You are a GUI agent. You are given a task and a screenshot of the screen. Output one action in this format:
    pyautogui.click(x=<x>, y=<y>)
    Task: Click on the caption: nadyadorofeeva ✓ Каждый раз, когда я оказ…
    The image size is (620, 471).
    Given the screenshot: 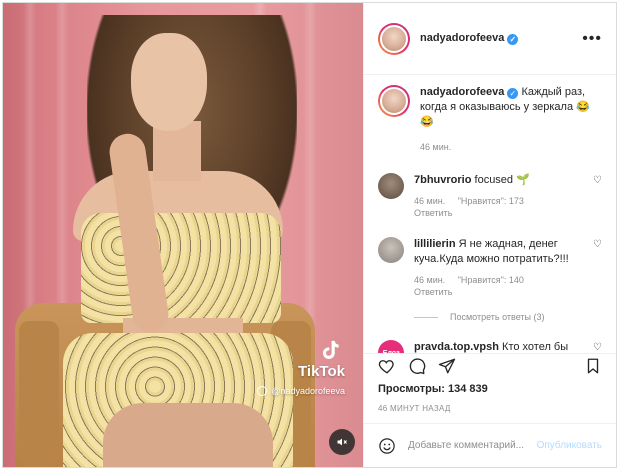 What is the action you would take?
    pyautogui.click(x=490, y=120)
    